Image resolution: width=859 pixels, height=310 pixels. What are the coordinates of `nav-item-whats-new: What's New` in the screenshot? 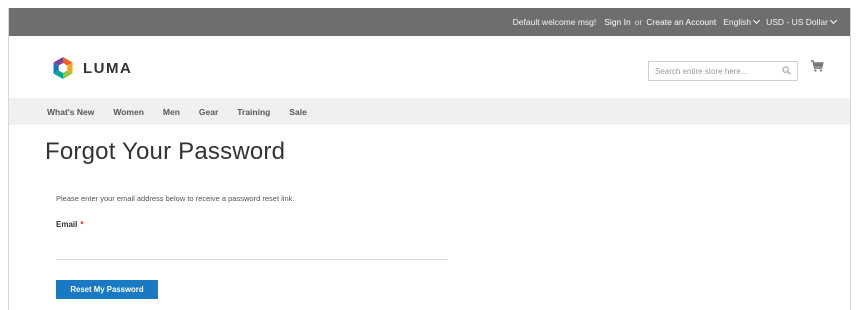 It's located at (70, 112).